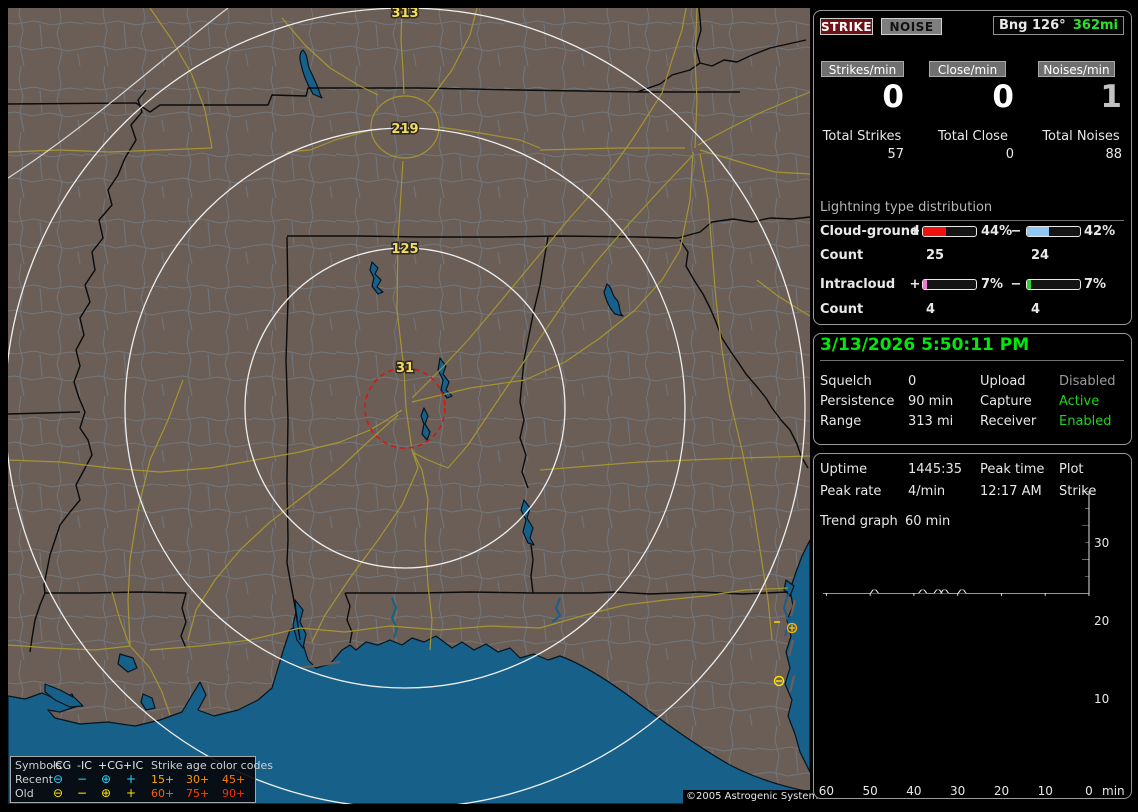  I want to click on old-pos-ic-icon: +, so click(131, 793).